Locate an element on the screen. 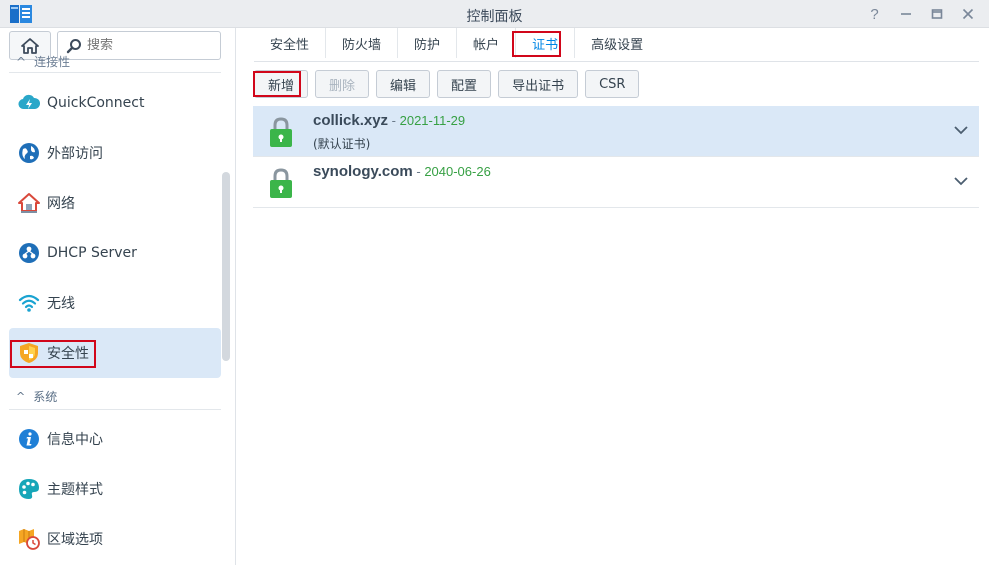 The height and width of the screenshot is (565, 989). certificate-row: collick.xyz - 2021-11-29 (默认证书) is located at coordinates (616, 131).